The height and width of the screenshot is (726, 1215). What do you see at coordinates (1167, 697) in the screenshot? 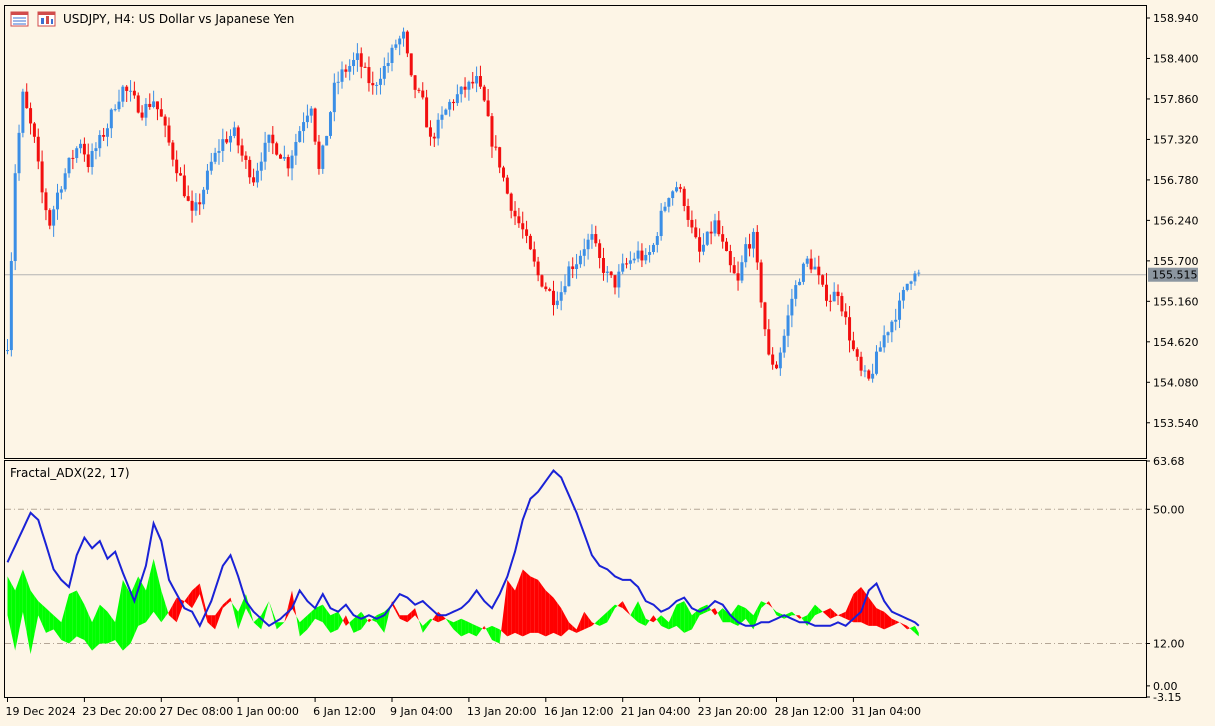
I see `indicator-axis-label: -3.15` at bounding box center [1167, 697].